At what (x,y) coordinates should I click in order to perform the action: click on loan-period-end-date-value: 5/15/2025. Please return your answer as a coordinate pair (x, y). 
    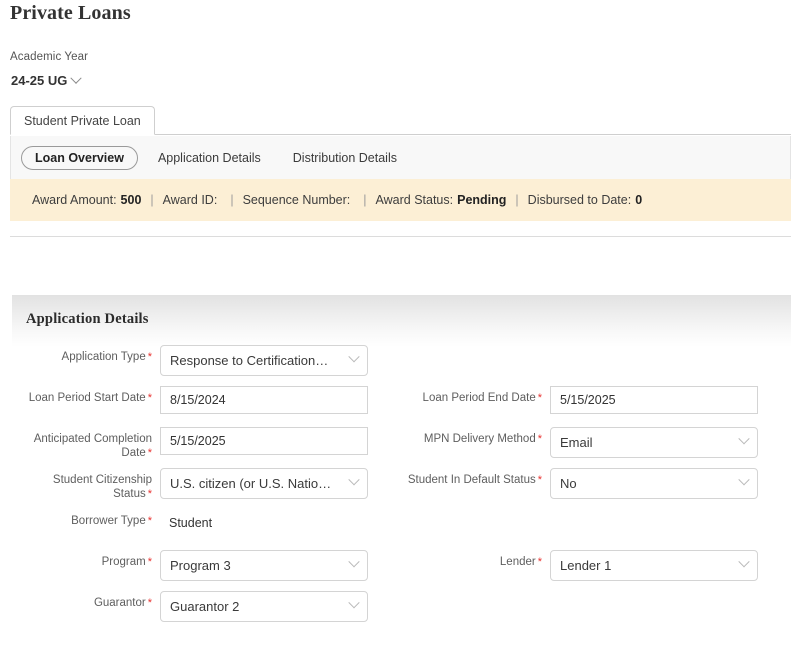
    Looking at the image, I should click on (588, 400).